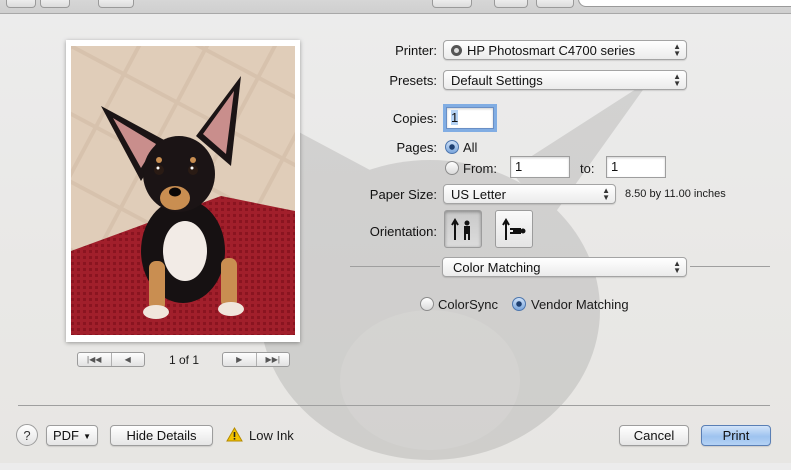 This screenshot has height=470, width=791. Describe the element at coordinates (239, 359) in the screenshot. I see `next-page-icon: ▶` at that location.